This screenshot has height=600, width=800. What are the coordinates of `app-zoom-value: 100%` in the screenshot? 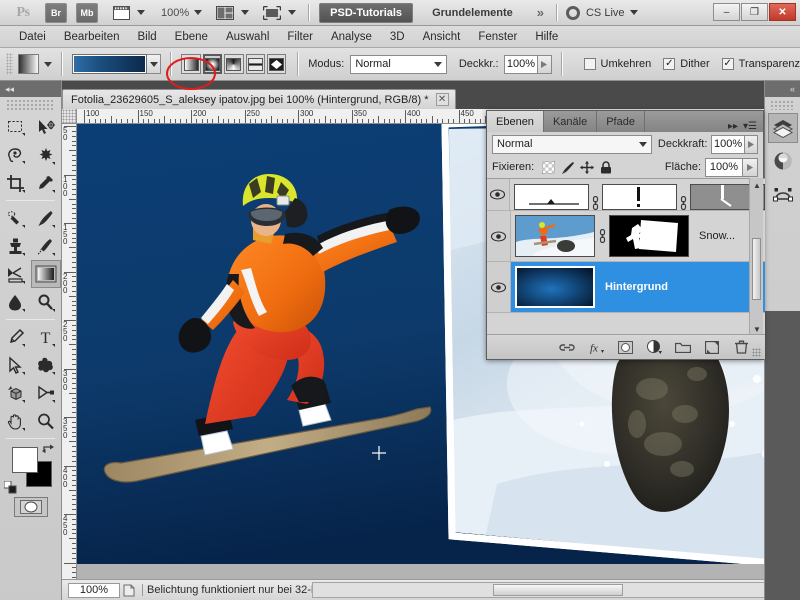 It's located at (175, 13).